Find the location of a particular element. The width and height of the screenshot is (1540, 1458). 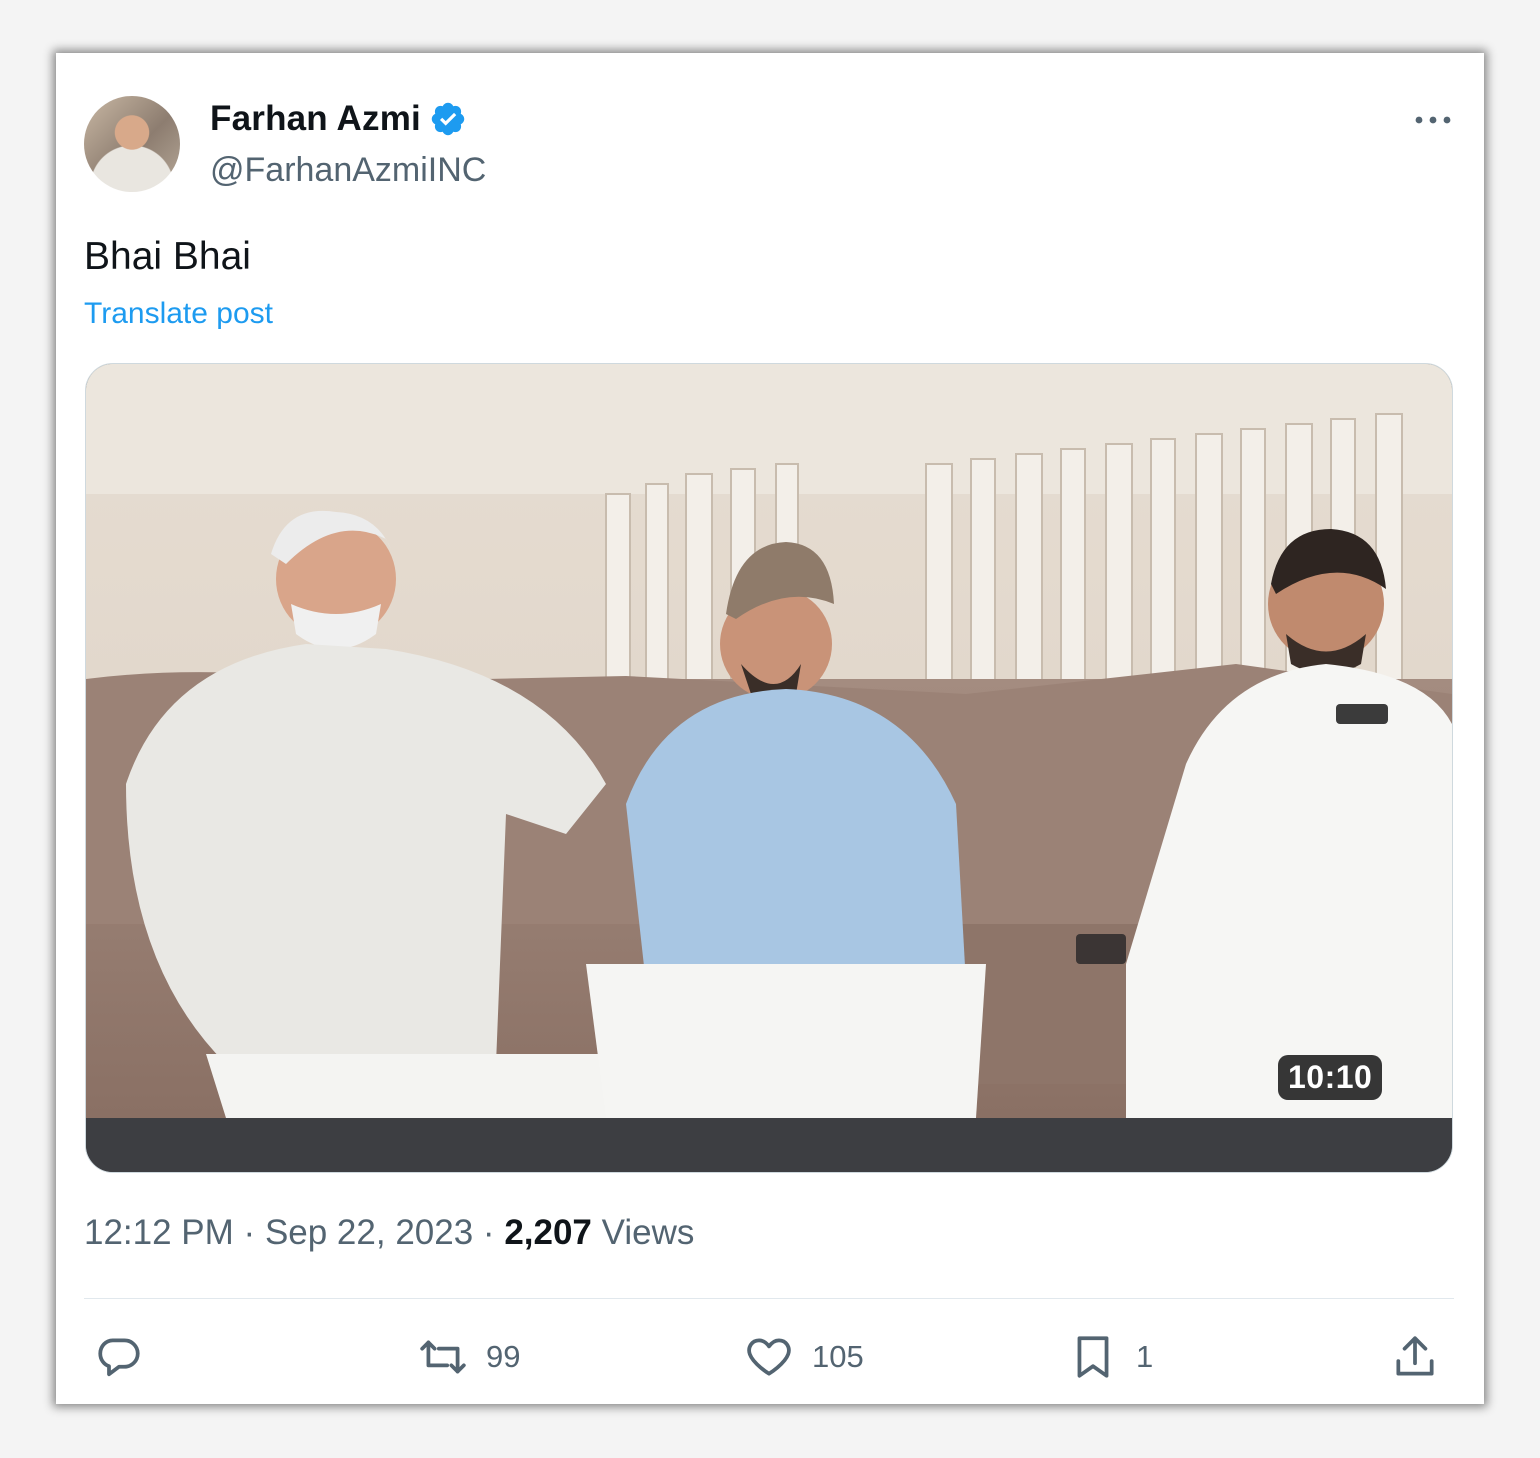

views-count: 2,207 is located at coordinates (548, 1232).